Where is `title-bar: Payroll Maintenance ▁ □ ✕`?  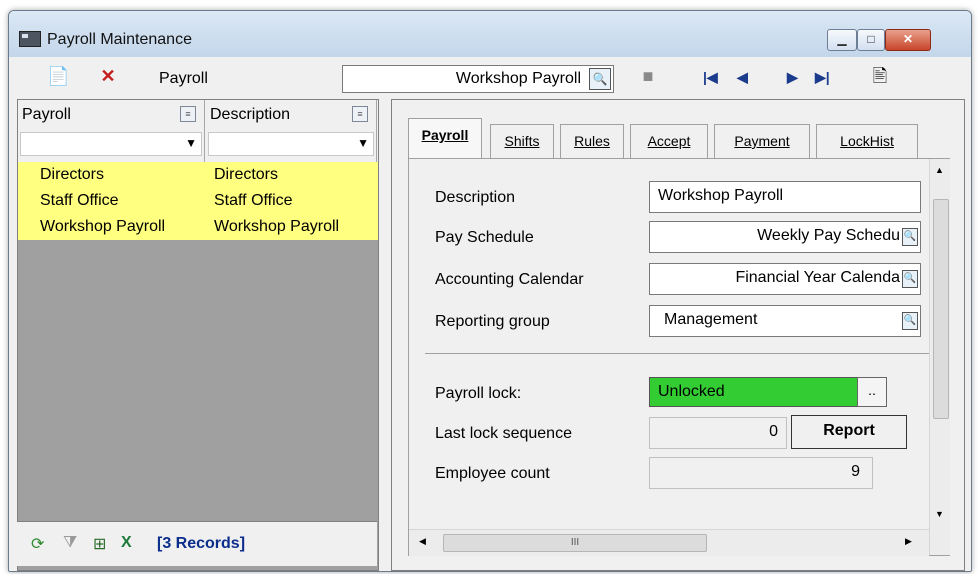 title-bar: Payroll Maintenance ▁ □ ✕ is located at coordinates (490, 34).